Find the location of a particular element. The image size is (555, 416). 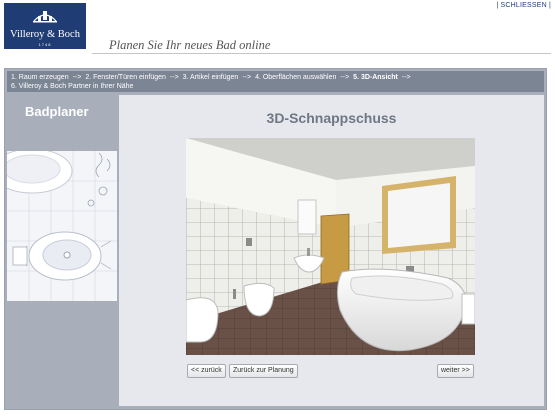

bathroom-sketch-icon is located at coordinates (62, 226).